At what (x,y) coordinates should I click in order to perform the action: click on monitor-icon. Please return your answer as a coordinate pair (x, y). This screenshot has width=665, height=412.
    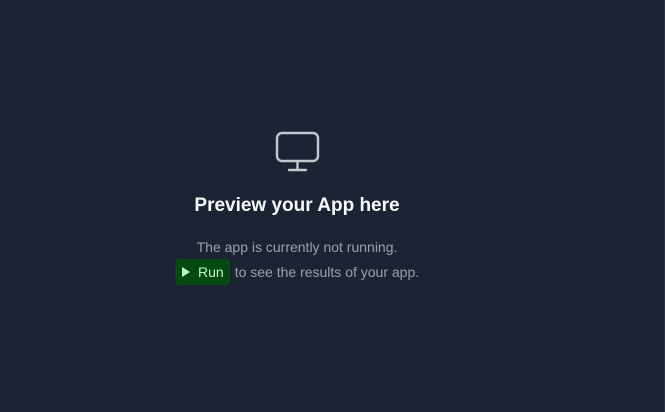
    Looking at the image, I should click on (297, 151).